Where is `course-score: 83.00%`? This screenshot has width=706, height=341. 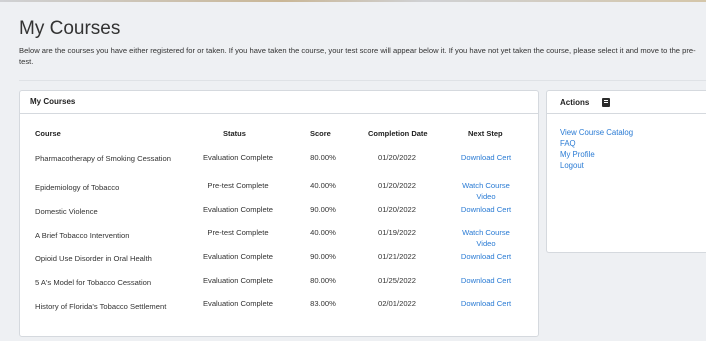
course-score: 83.00% is located at coordinates (323, 303).